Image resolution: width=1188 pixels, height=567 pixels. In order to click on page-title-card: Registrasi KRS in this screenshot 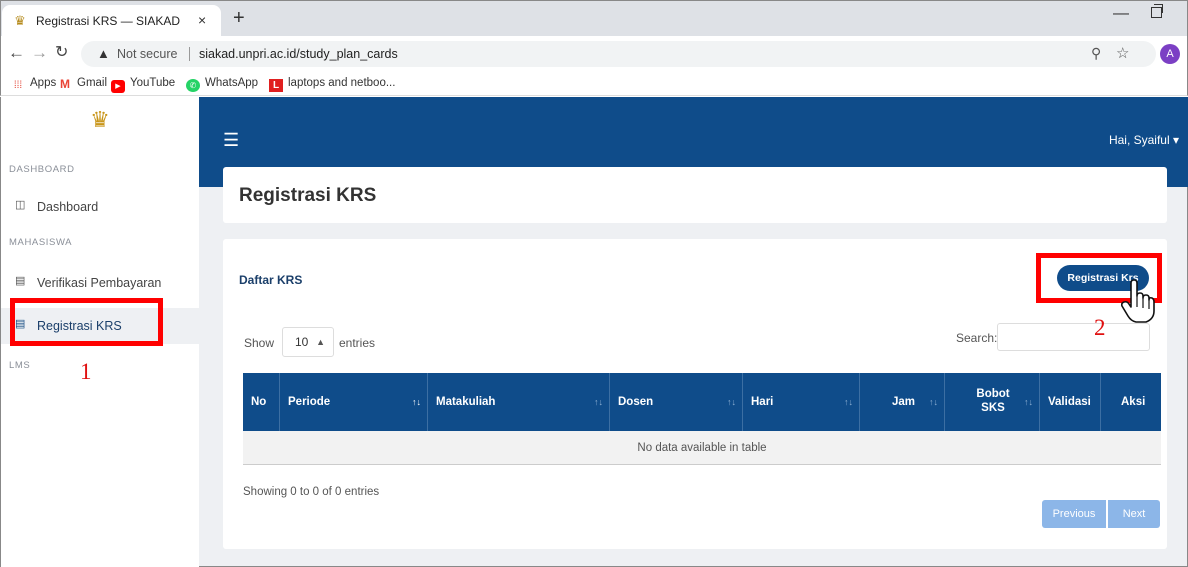, I will do `click(695, 195)`.